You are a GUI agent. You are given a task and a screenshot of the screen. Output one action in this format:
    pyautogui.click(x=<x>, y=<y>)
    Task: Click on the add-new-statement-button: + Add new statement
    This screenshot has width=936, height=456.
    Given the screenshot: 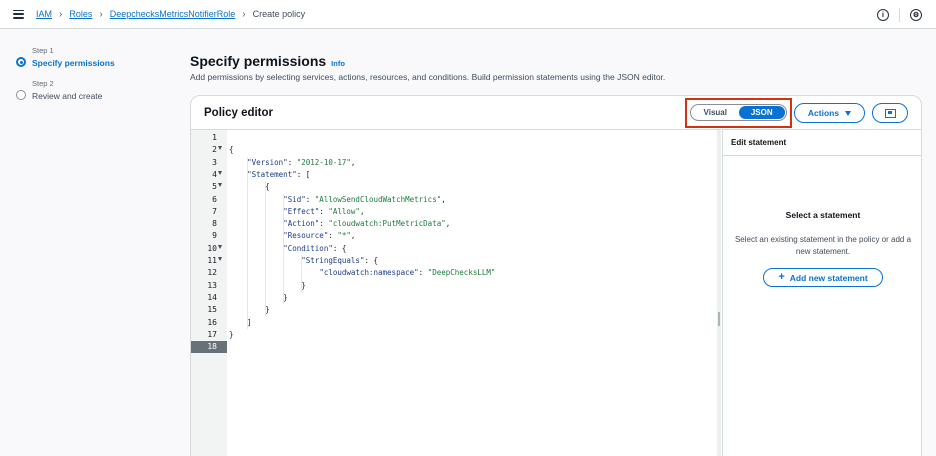 What is the action you would take?
    pyautogui.click(x=823, y=277)
    